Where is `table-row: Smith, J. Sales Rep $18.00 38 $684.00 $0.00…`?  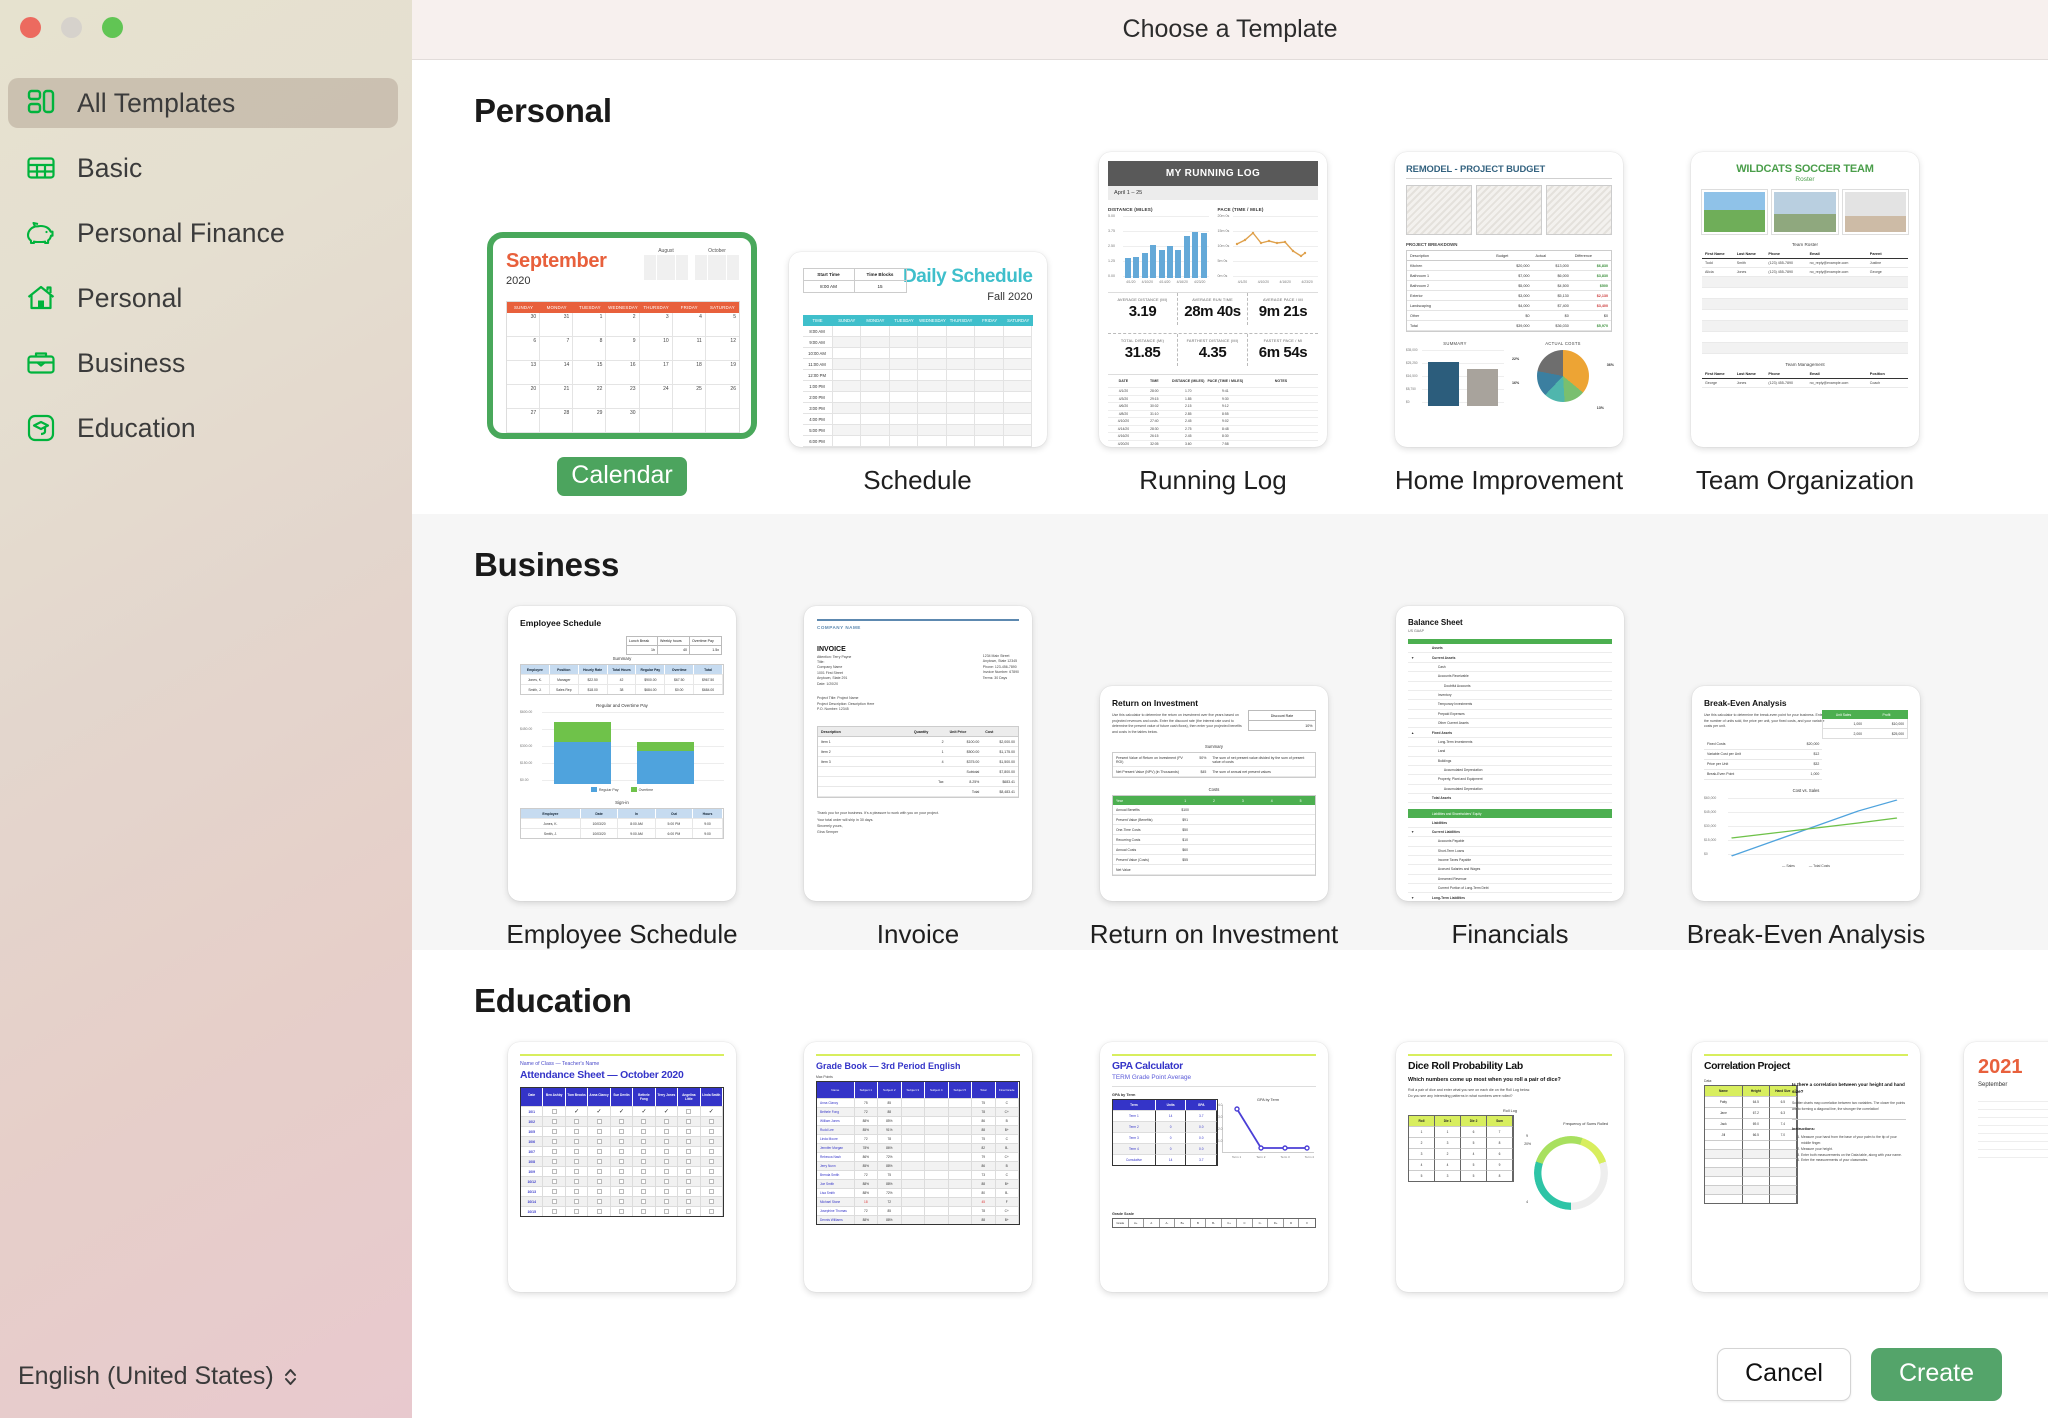 table-row: Smith, J. Sales Rep $18.00 38 $684.00 $0.00… is located at coordinates (622, 689).